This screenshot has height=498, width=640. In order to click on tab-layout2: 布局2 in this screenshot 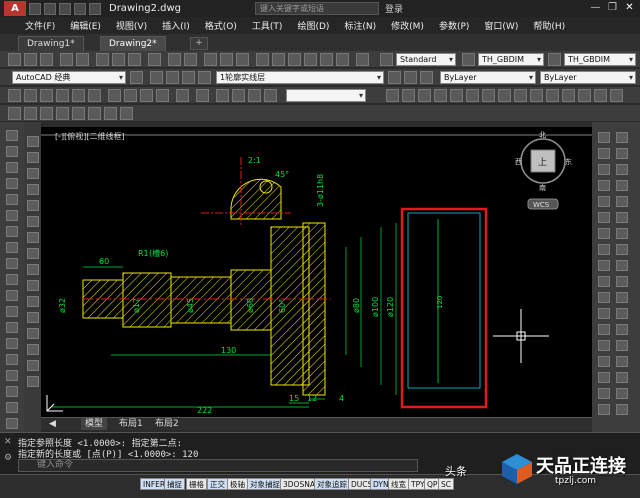, I will do `click(167, 424)`.